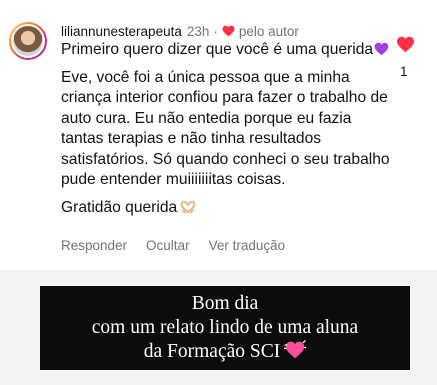 The width and height of the screenshot is (437, 385). I want to click on heart-hands-icon, so click(188, 206).